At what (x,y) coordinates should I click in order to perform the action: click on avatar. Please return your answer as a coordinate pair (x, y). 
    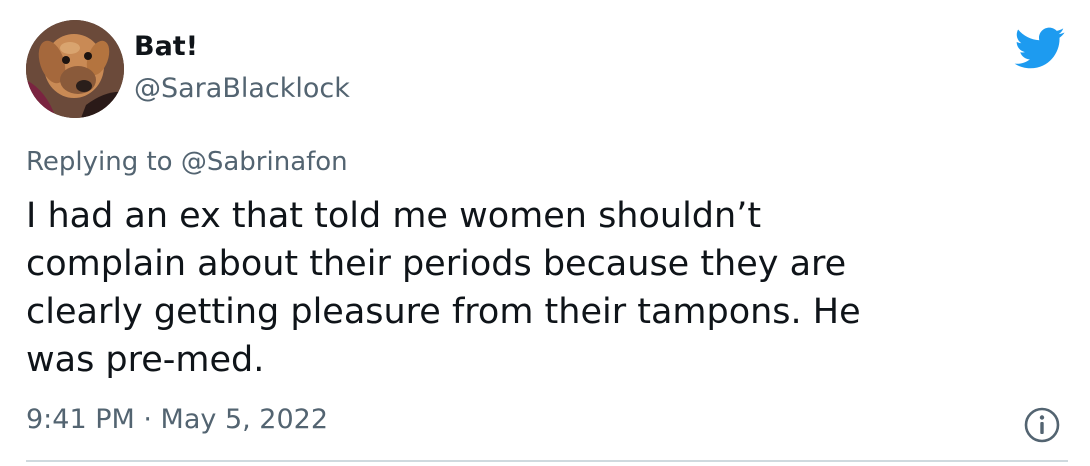
    Looking at the image, I should click on (75, 69).